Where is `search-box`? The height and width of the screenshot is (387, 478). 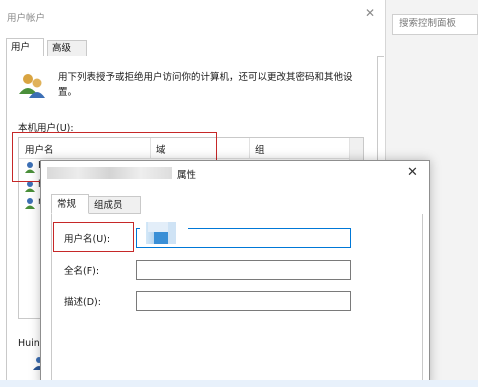
search-box is located at coordinates (435, 24).